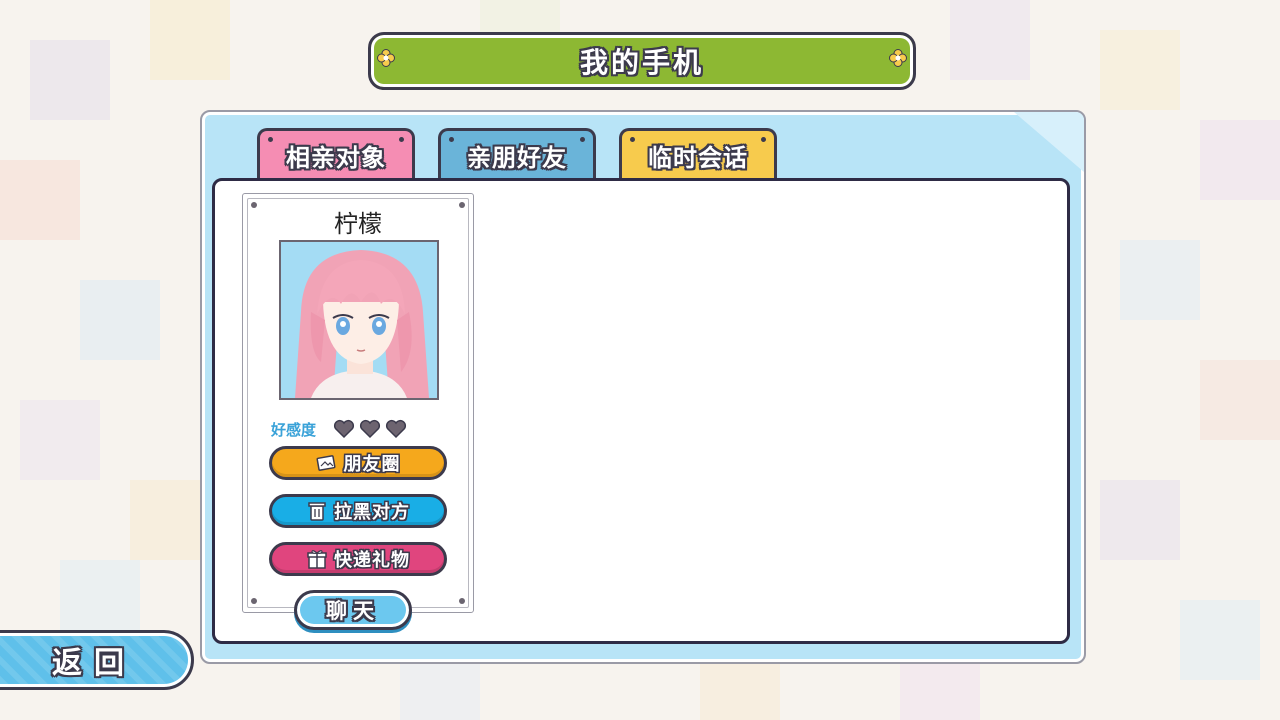 This screenshot has height=720, width=1280. Describe the element at coordinates (317, 511) in the screenshot. I see `trash-icon` at that location.